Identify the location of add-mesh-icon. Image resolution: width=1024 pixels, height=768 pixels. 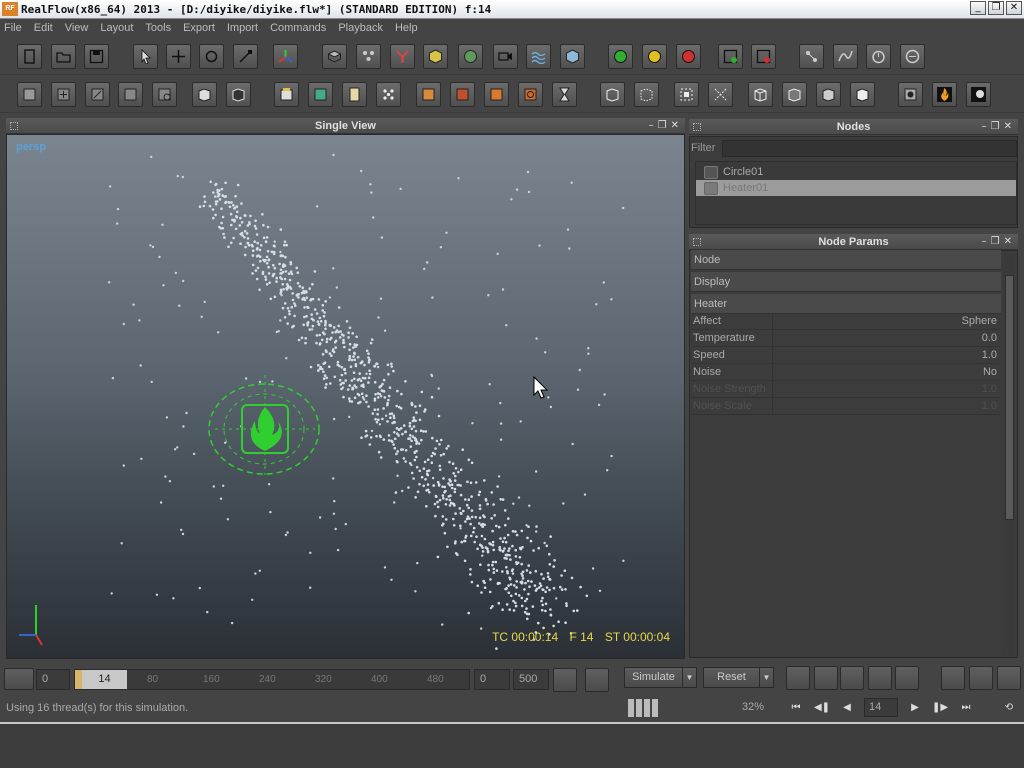
(435, 56).